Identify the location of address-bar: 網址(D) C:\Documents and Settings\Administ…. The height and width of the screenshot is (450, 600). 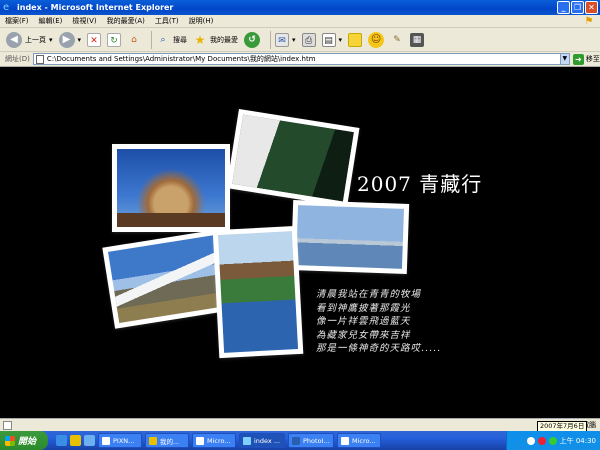
(300, 59).